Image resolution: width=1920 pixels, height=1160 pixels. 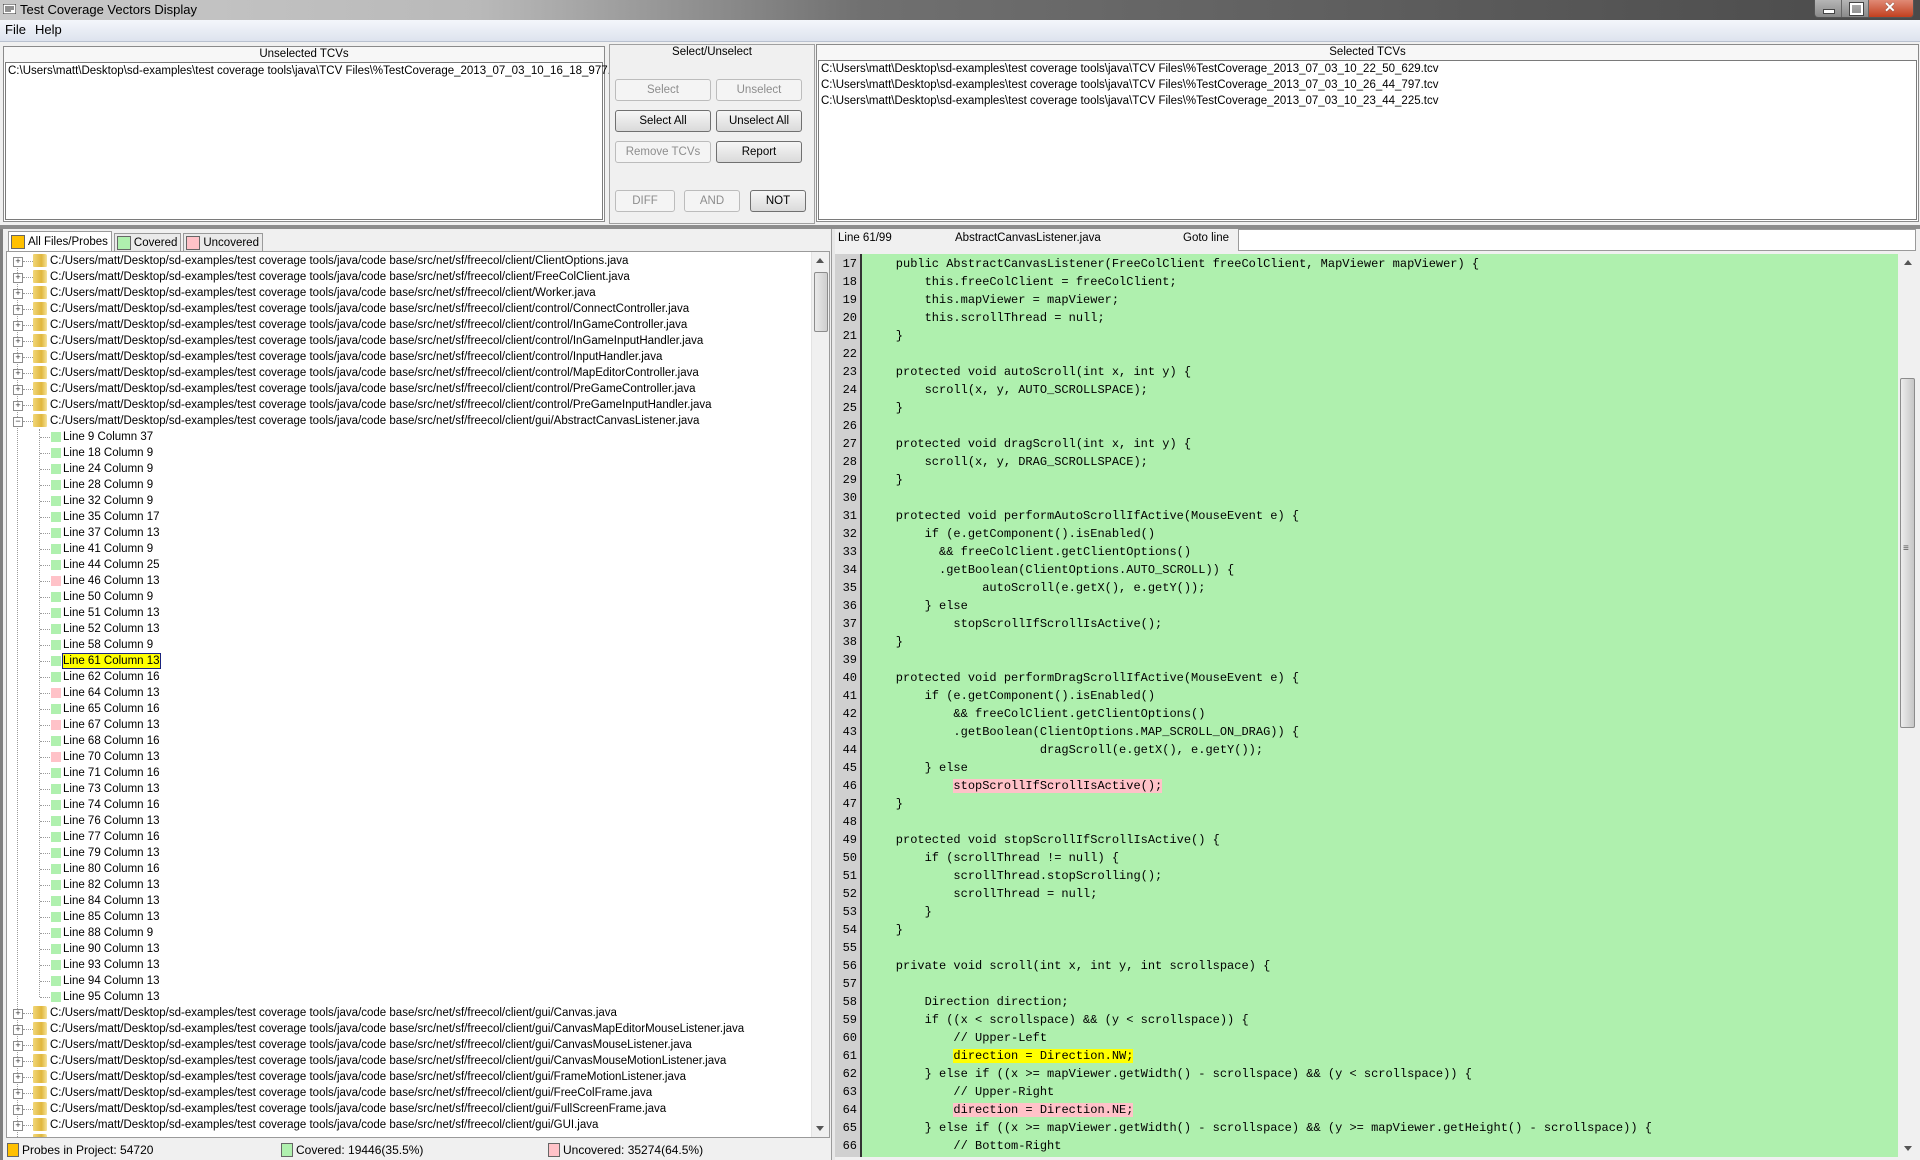 I want to click on not-button: NOT, so click(x=778, y=201).